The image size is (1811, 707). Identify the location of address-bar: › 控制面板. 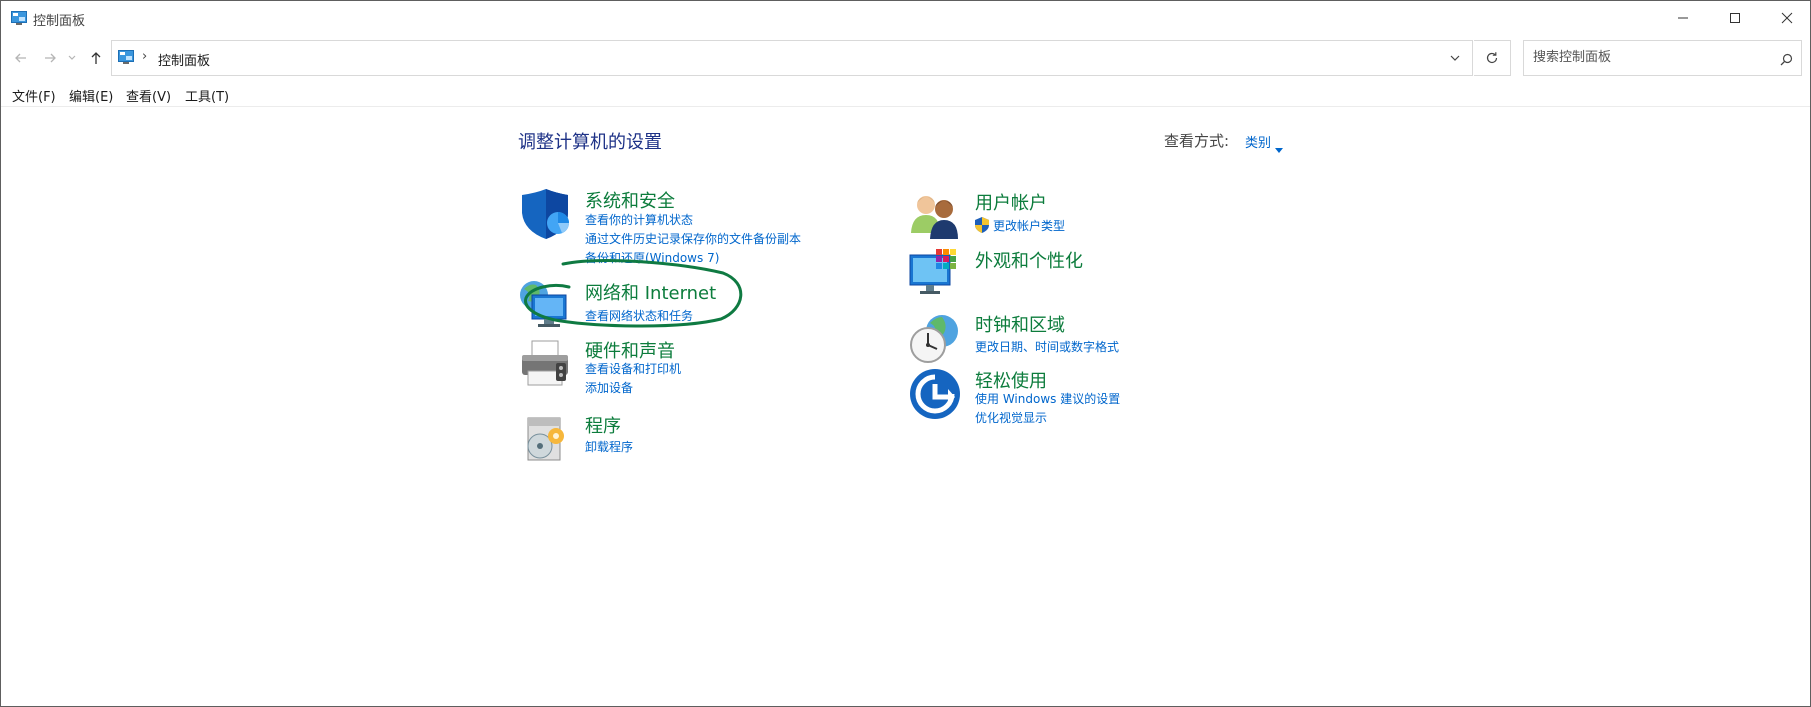
(792, 58).